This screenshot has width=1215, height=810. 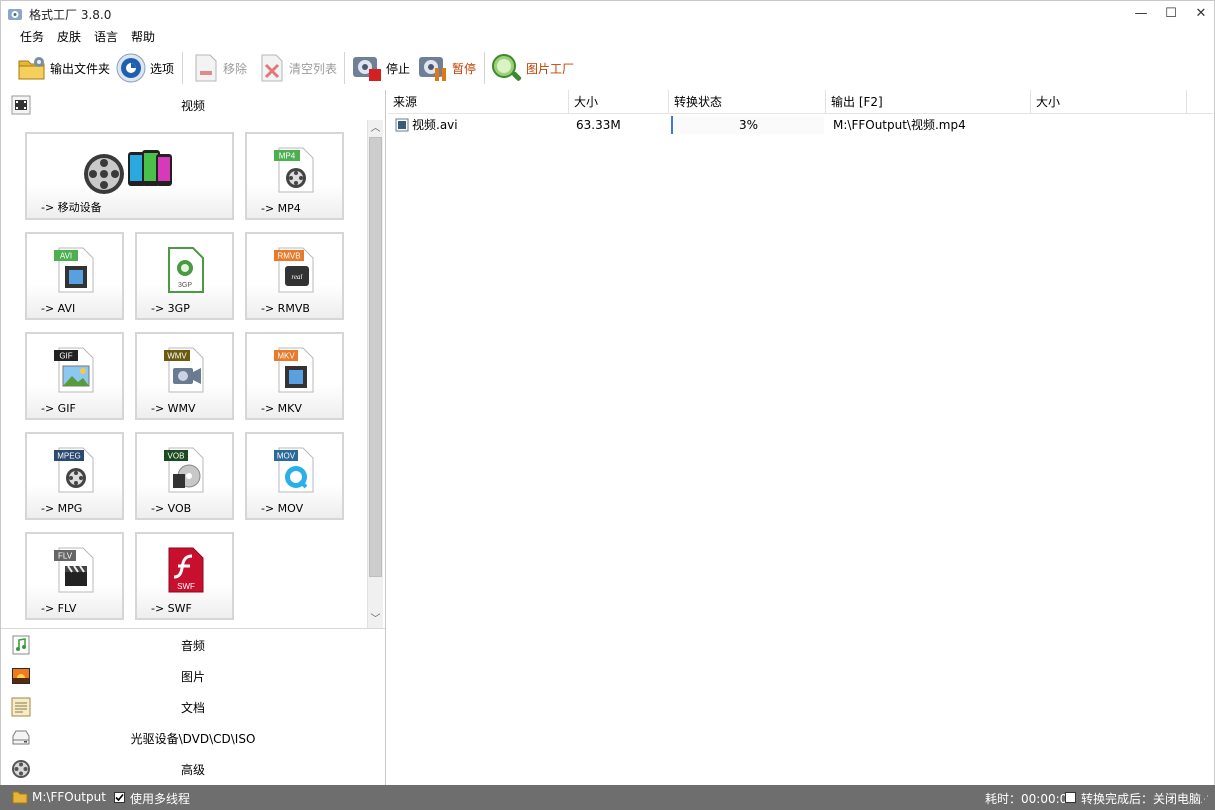 I want to click on tile-avi-label: -> AVI, so click(x=58, y=308).